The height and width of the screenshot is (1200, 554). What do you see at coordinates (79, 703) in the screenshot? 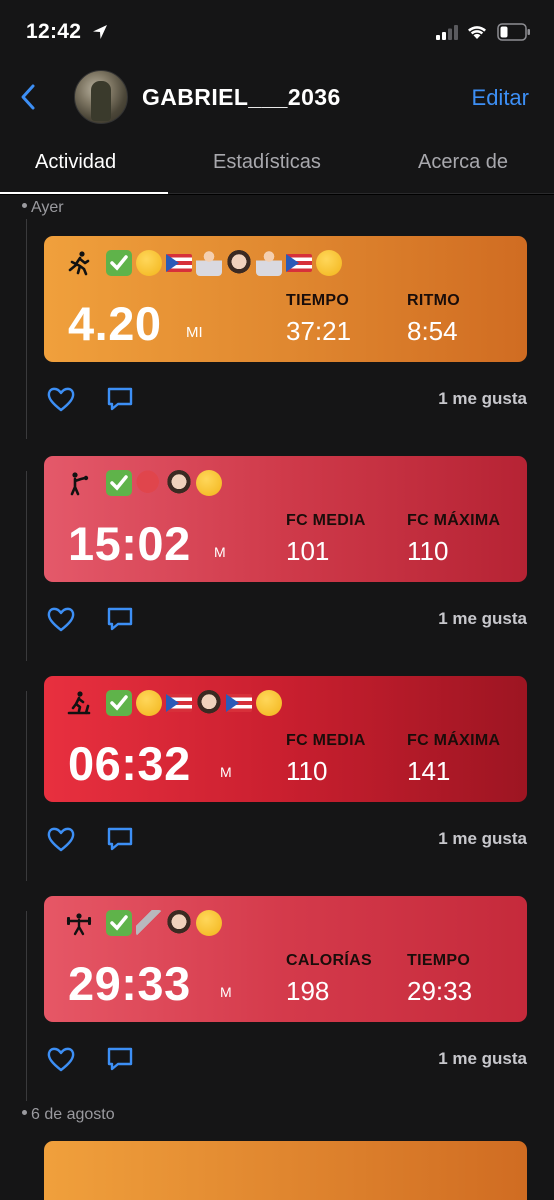
I see `treadmill-icon` at bounding box center [79, 703].